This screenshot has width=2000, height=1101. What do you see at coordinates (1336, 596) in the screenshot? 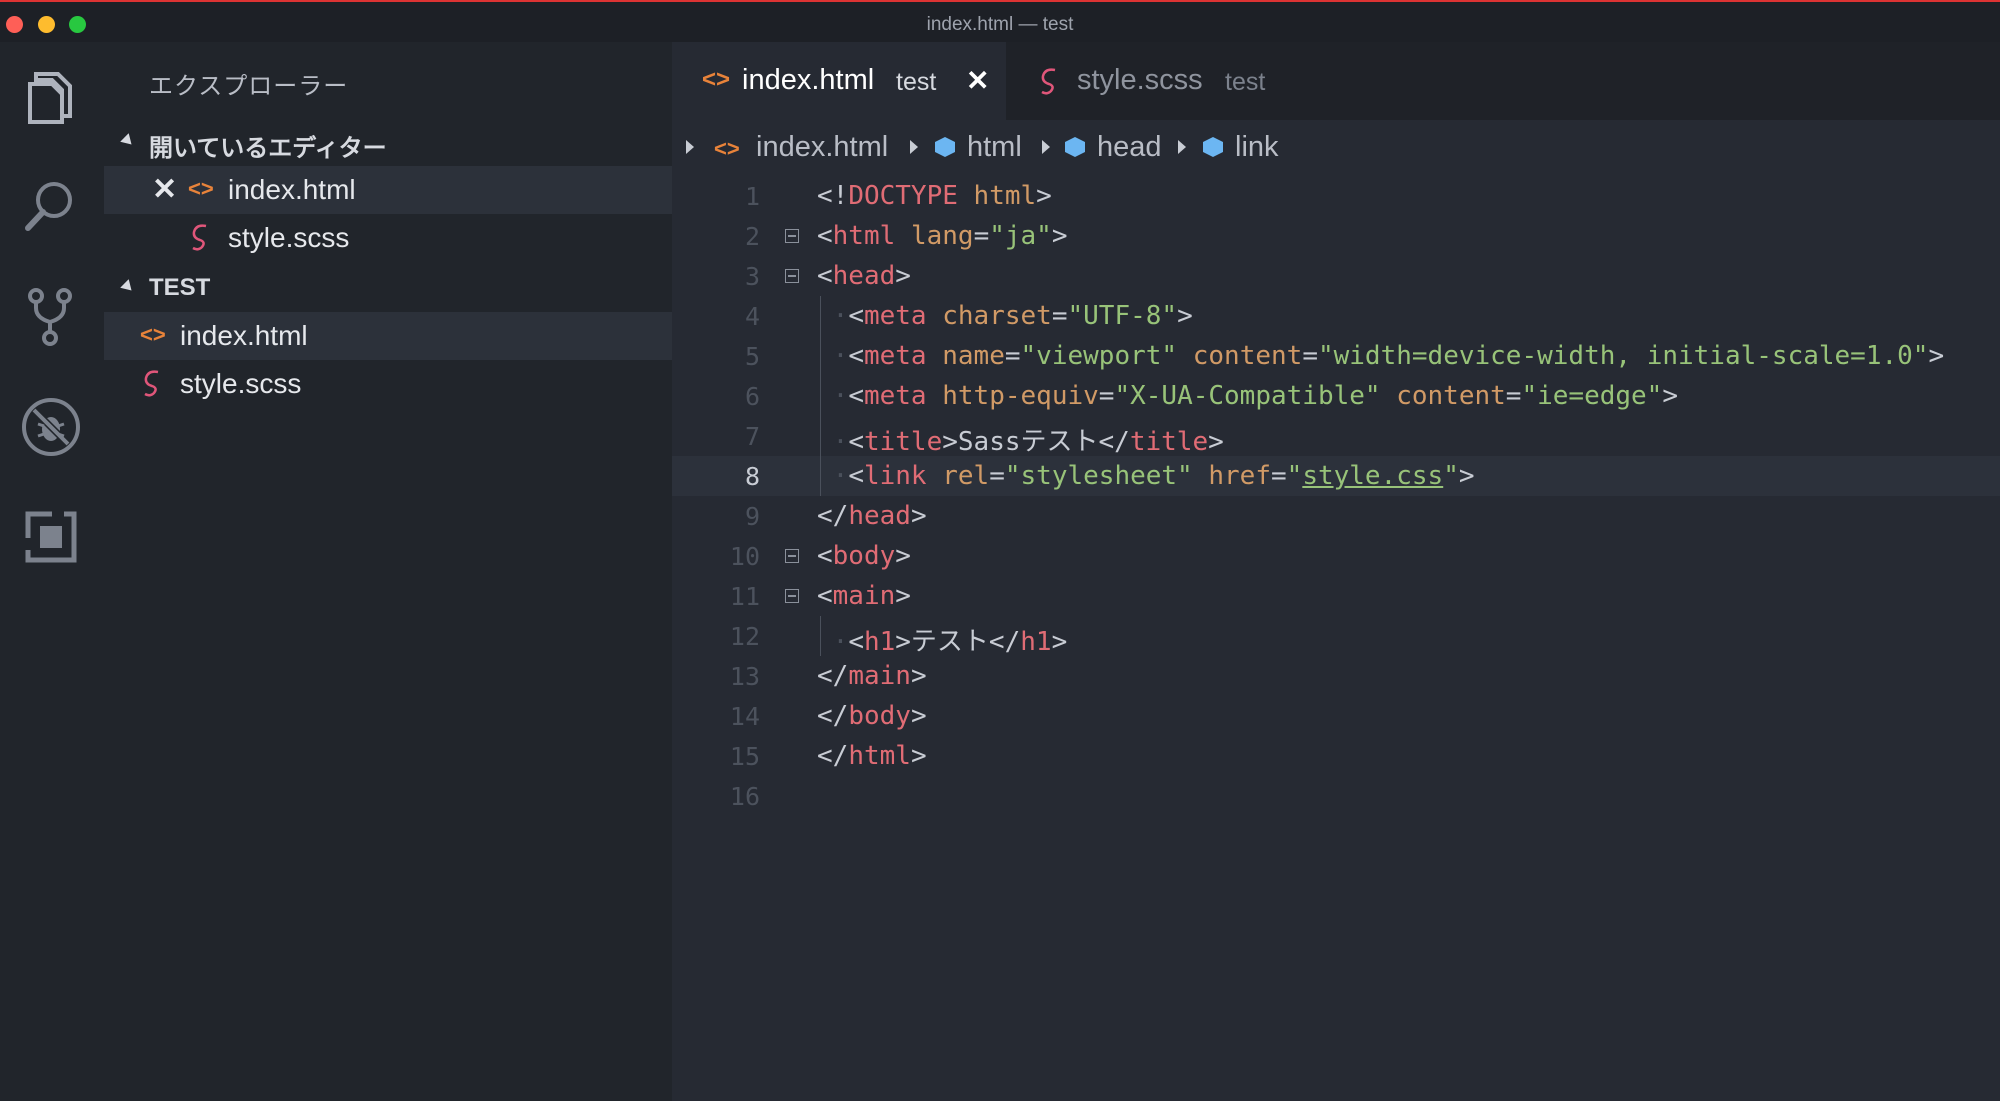
I see `code-line: 11 <main>` at bounding box center [1336, 596].